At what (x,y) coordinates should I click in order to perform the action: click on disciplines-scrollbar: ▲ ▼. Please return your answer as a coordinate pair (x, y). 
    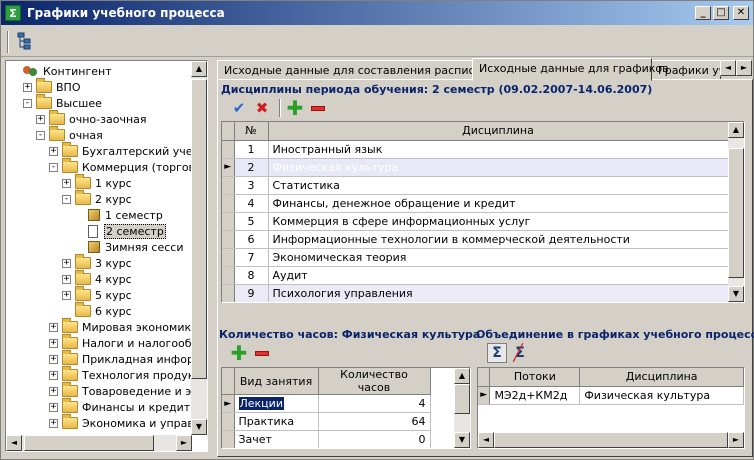
    Looking at the image, I should click on (736, 212).